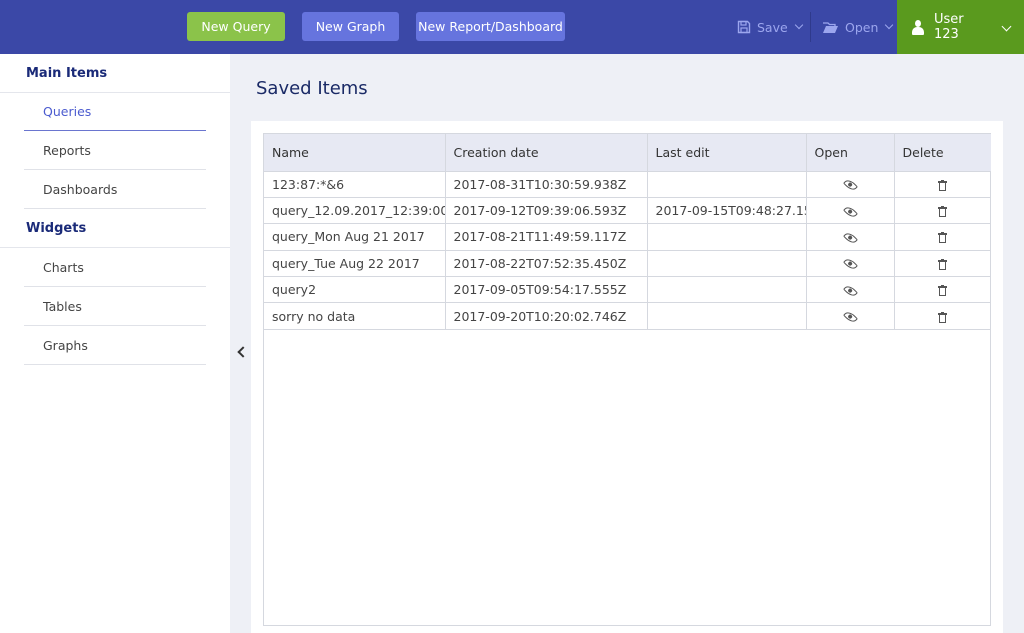  I want to click on table-row: query2 2017-09-05T09:54:17.555Z, so click(627, 290).